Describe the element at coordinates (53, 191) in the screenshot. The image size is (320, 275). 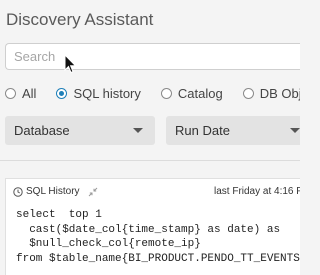
I see `sql-history-label: SQL History` at that location.